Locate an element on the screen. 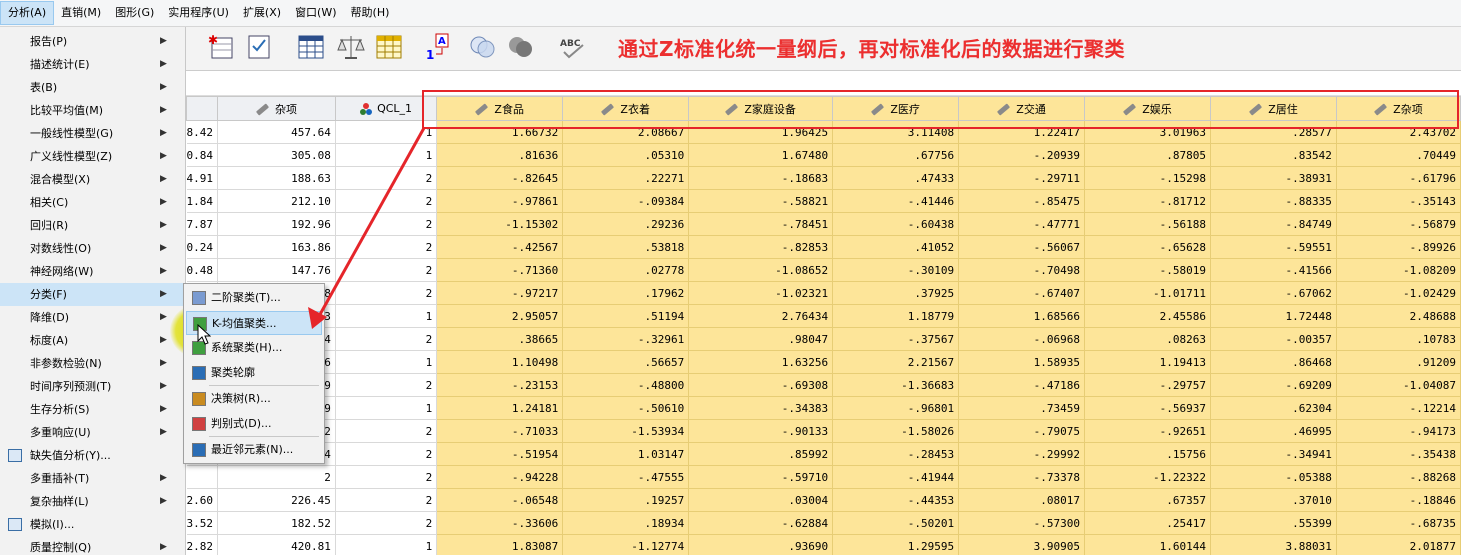  column-header is located at coordinates (202, 108).